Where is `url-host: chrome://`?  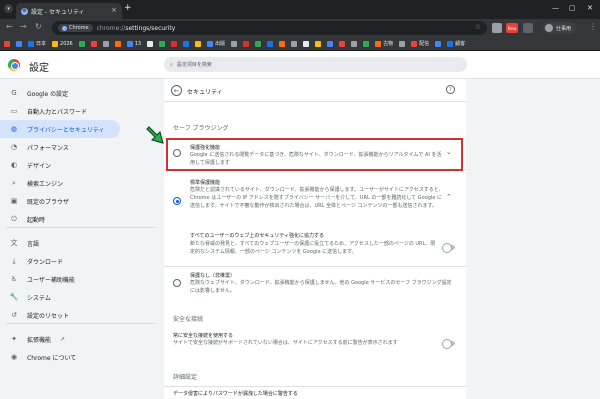 url-host: chrome:// is located at coordinates (111, 28).